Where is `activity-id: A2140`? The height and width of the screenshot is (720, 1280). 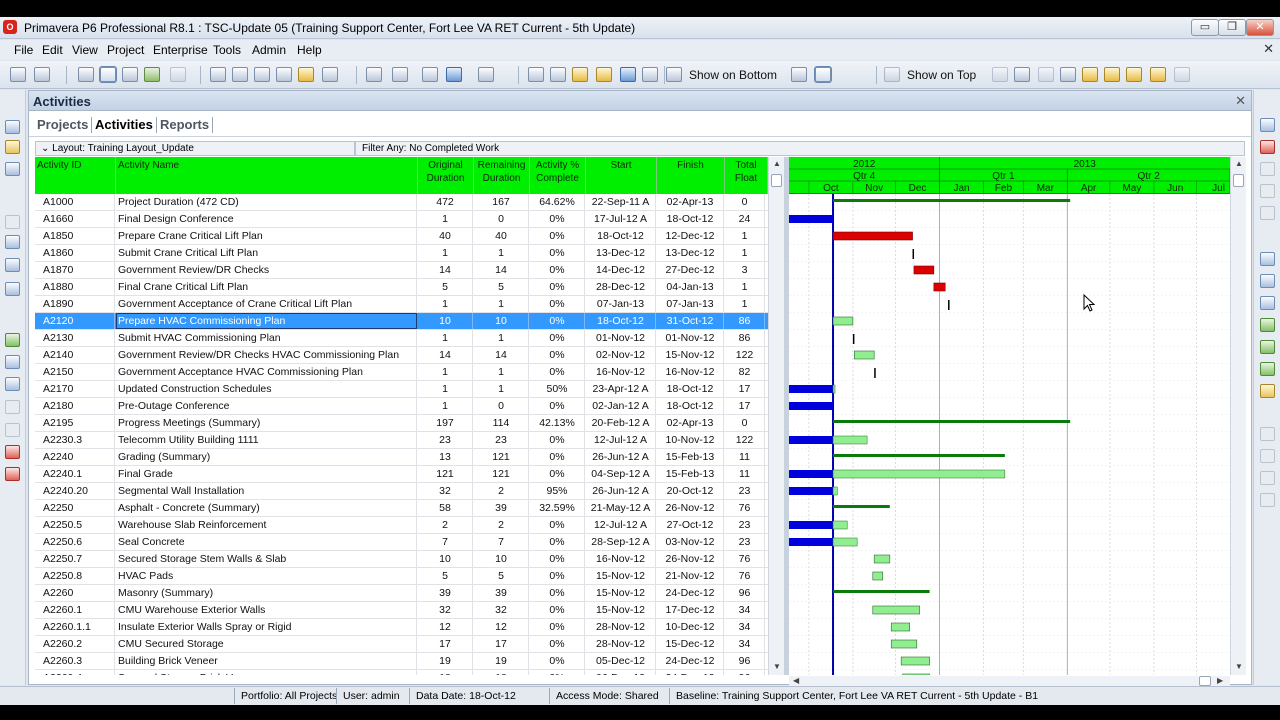
activity-id: A2140 is located at coordinates (75, 355).